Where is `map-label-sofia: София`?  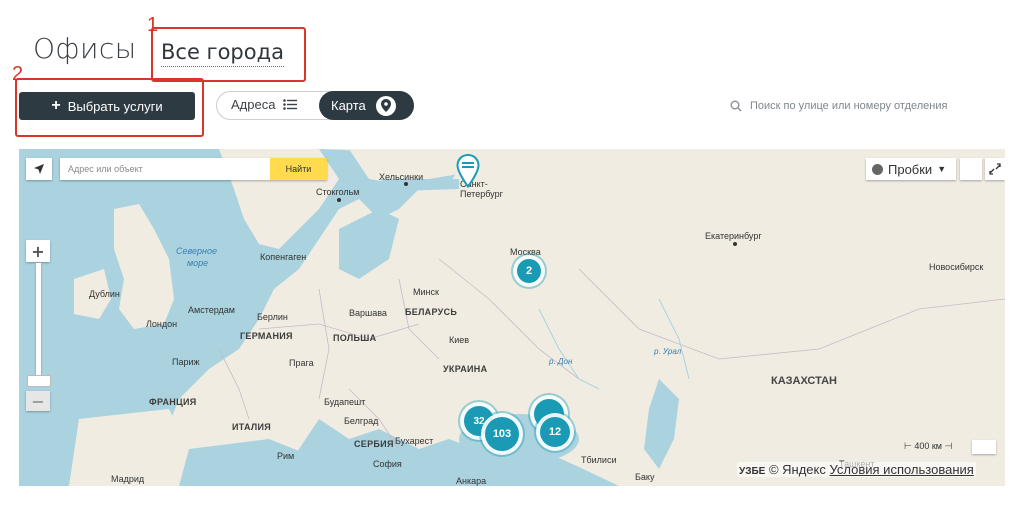 map-label-sofia: София is located at coordinates (387, 464).